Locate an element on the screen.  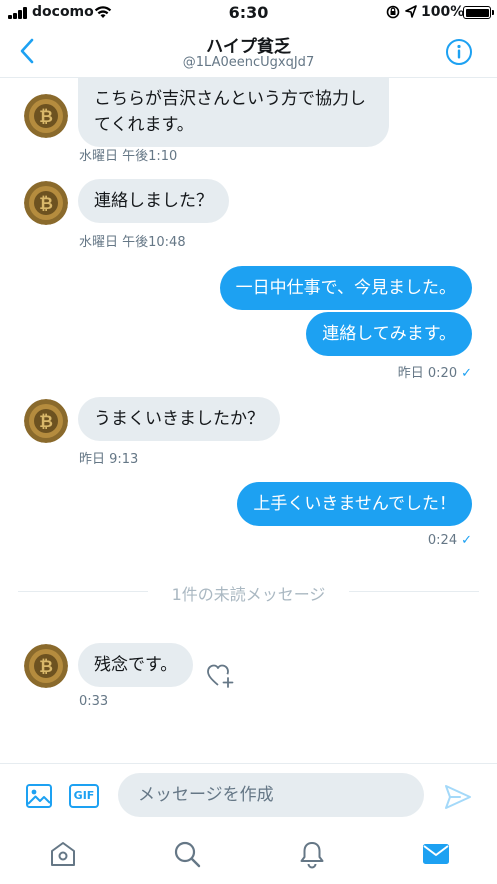
tab-notifications is located at coordinates (312, 854).